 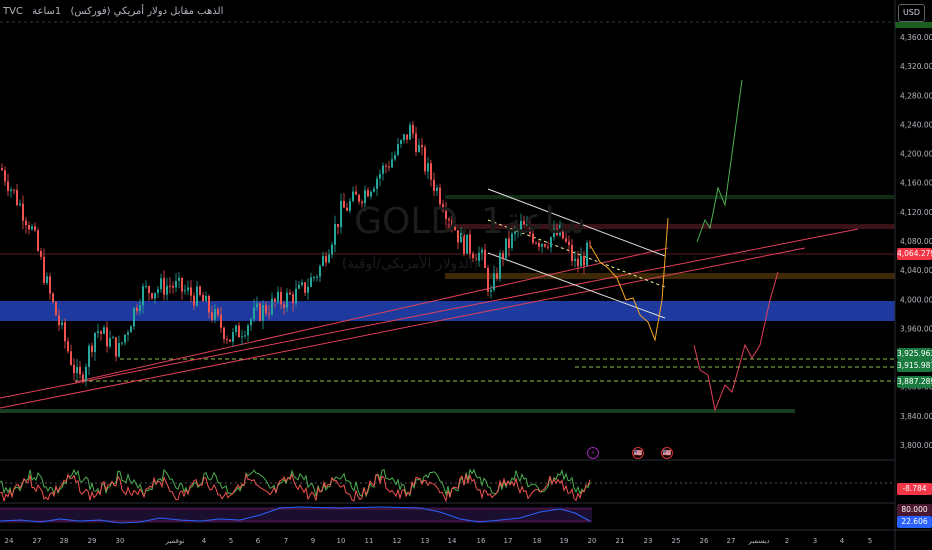 What do you see at coordinates (916, 95) in the screenshot?
I see `price-tick-label: 4,280.000` at bounding box center [916, 95].